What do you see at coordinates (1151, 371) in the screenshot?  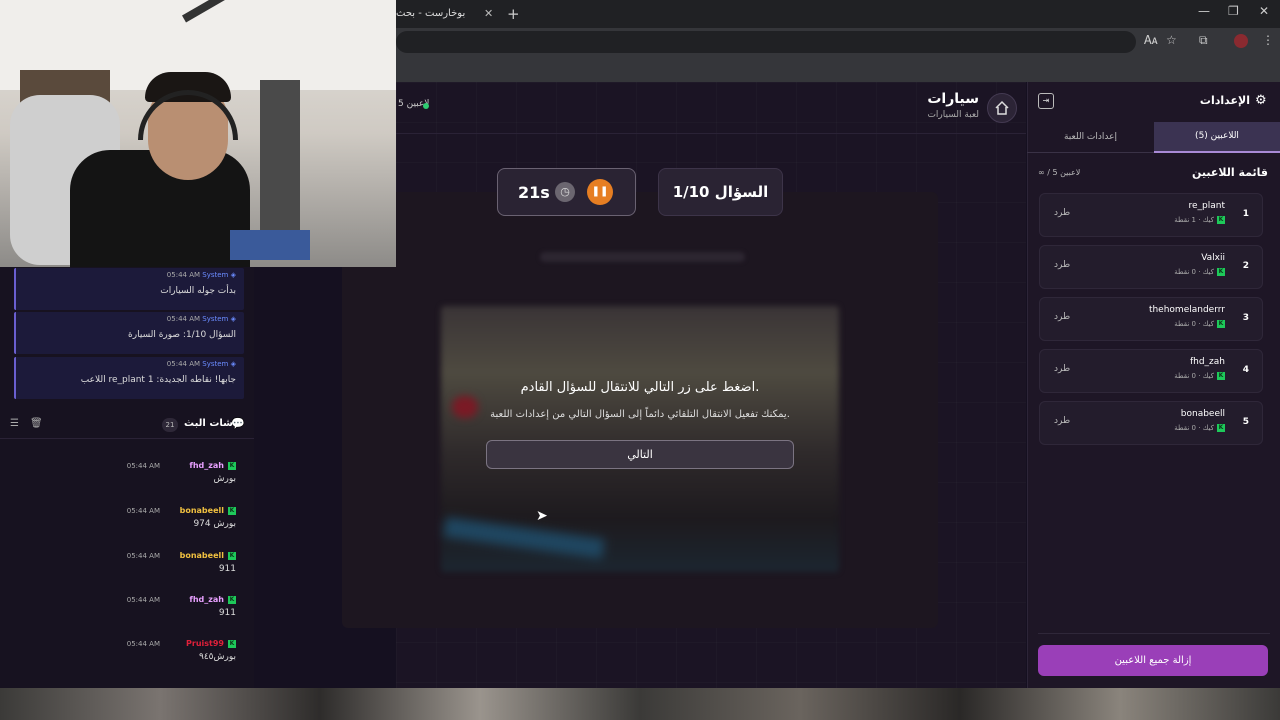 I see `player-card: 4 fhd_zah كيك · 0 نقطة K طرد` at bounding box center [1151, 371].